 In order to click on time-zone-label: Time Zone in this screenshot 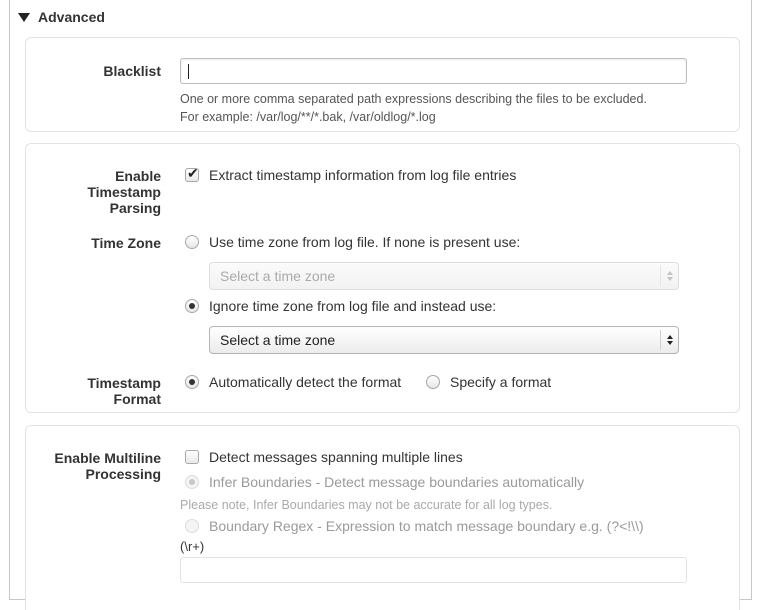, I will do `click(126, 243)`.